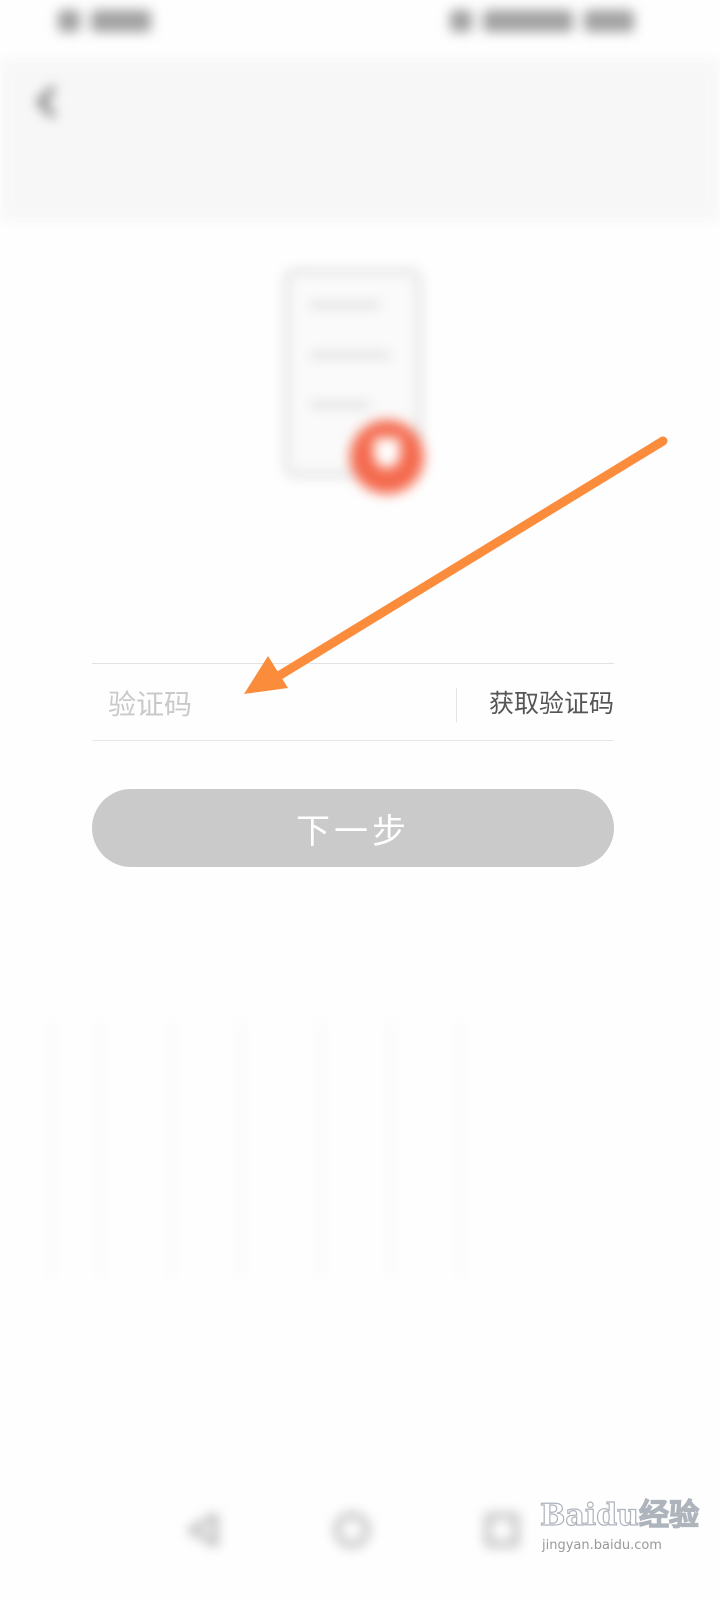 Image resolution: width=720 pixels, height=1600 pixels. What do you see at coordinates (387, 457) in the screenshot?
I see `shield-icon` at bounding box center [387, 457].